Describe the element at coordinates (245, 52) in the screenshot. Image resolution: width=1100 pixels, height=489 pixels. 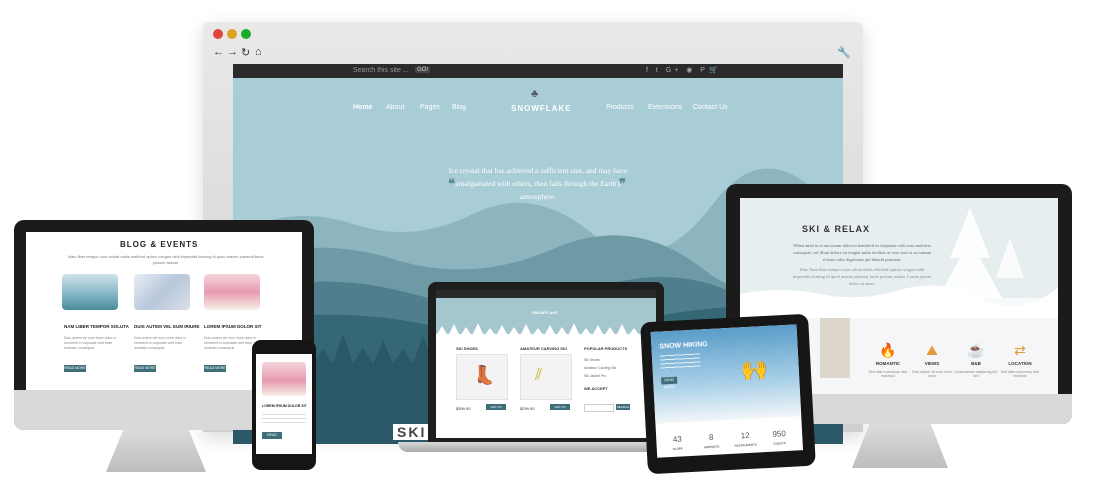
I see `reload-icon: ↻` at that location.